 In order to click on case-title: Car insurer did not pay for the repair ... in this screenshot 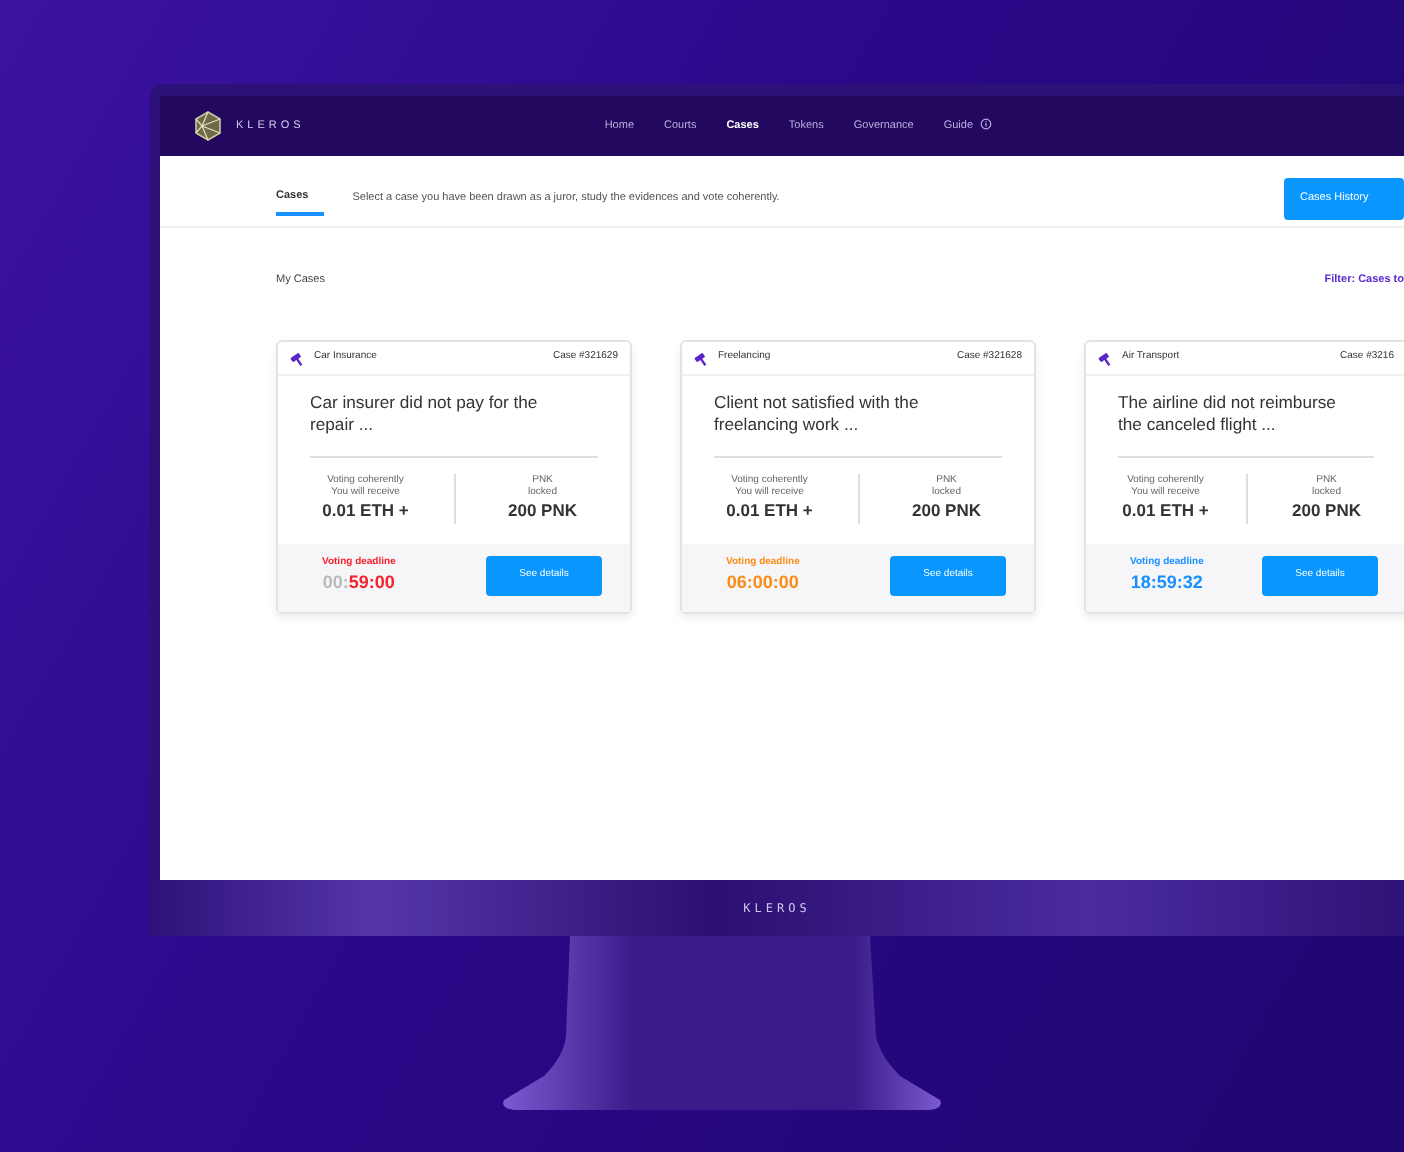, I will do `click(424, 413)`.